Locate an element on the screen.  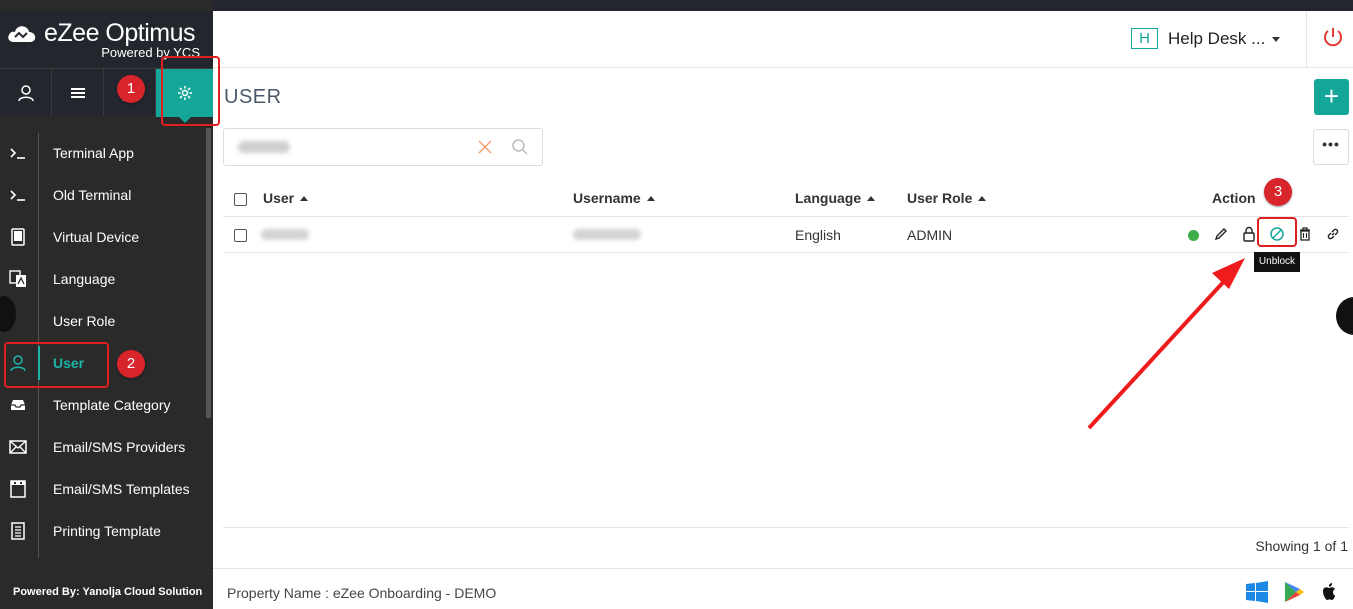
sidebar-item-label: Language is located at coordinates (84, 279).